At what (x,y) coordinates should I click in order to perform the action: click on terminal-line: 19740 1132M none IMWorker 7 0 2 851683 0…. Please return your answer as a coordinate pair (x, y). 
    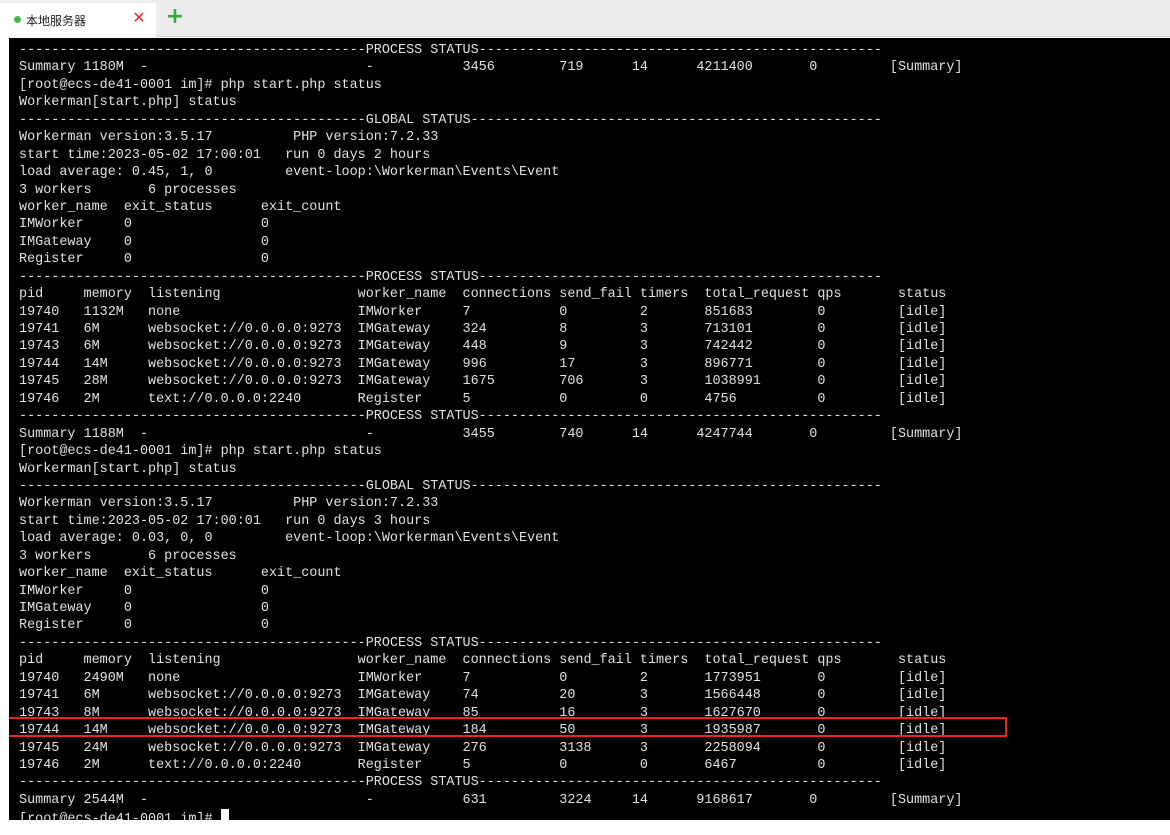
    Looking at the image, I should click on (483, 312).